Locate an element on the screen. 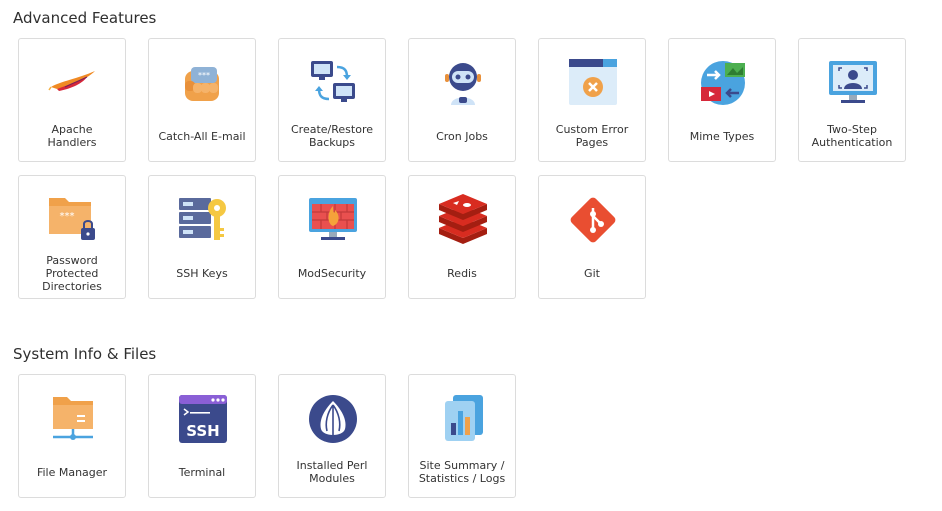 This screenshot has height=511, width=942. tile-git: Git is located at coordinates (592, 237).